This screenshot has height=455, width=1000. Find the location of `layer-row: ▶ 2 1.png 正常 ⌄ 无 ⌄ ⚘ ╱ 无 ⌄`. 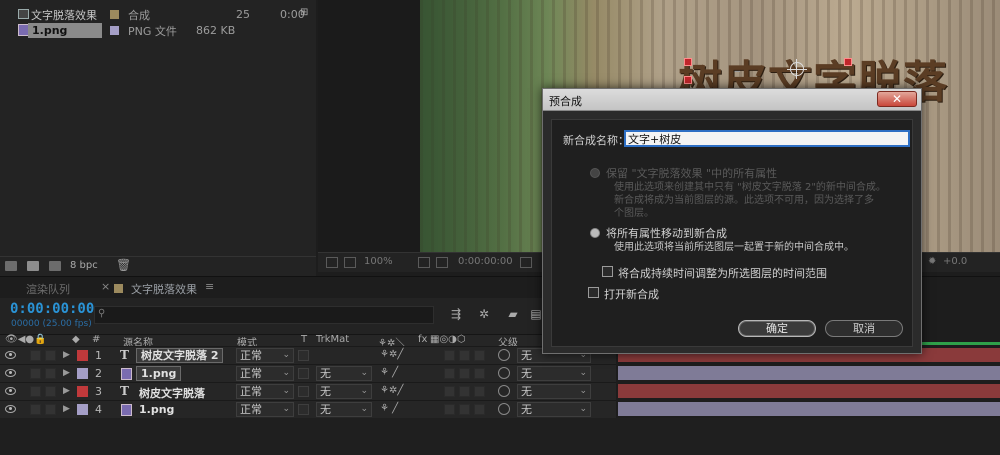

layer-row: ▶ 2 1.png 正常 ⌄ 无 ⌄ ⚘ ╱ 无 ⌄ is located at coordinates (308, 373).